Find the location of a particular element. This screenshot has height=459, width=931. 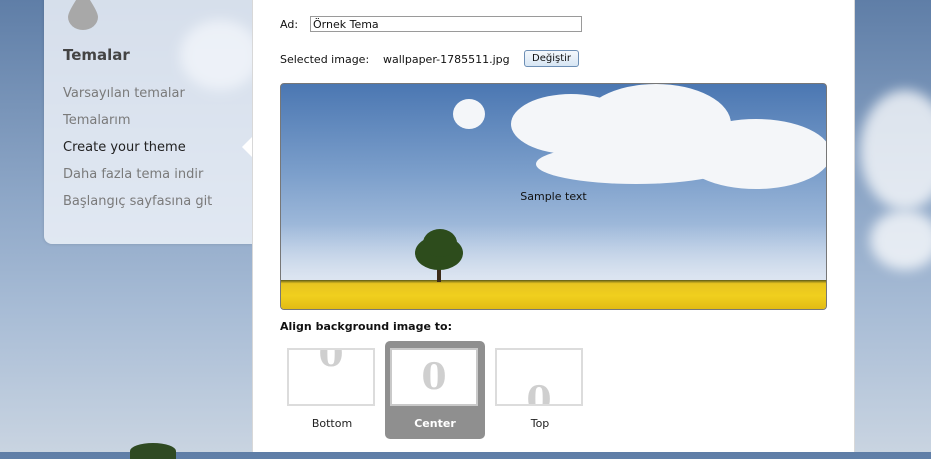

name-label: Ad: is located at coordinates (289, 24).